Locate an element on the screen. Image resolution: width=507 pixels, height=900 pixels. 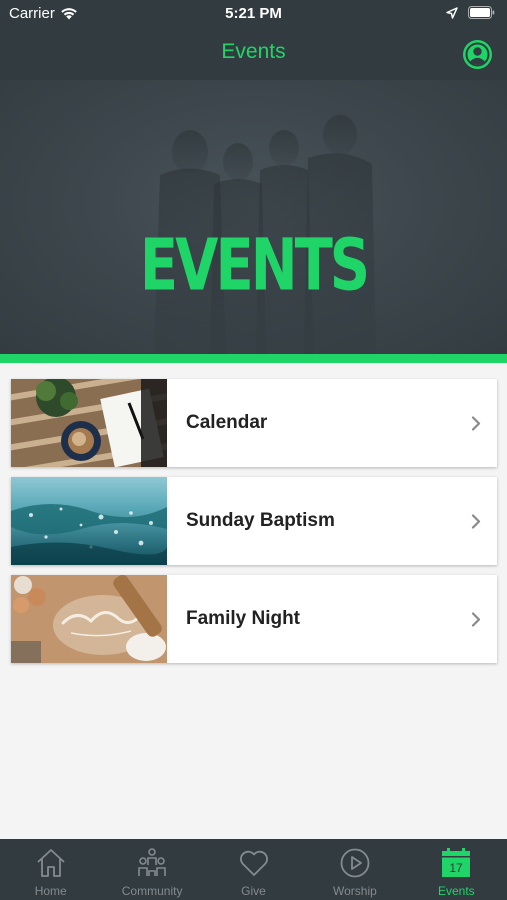
user-icon is located at coordinates (477, 54).